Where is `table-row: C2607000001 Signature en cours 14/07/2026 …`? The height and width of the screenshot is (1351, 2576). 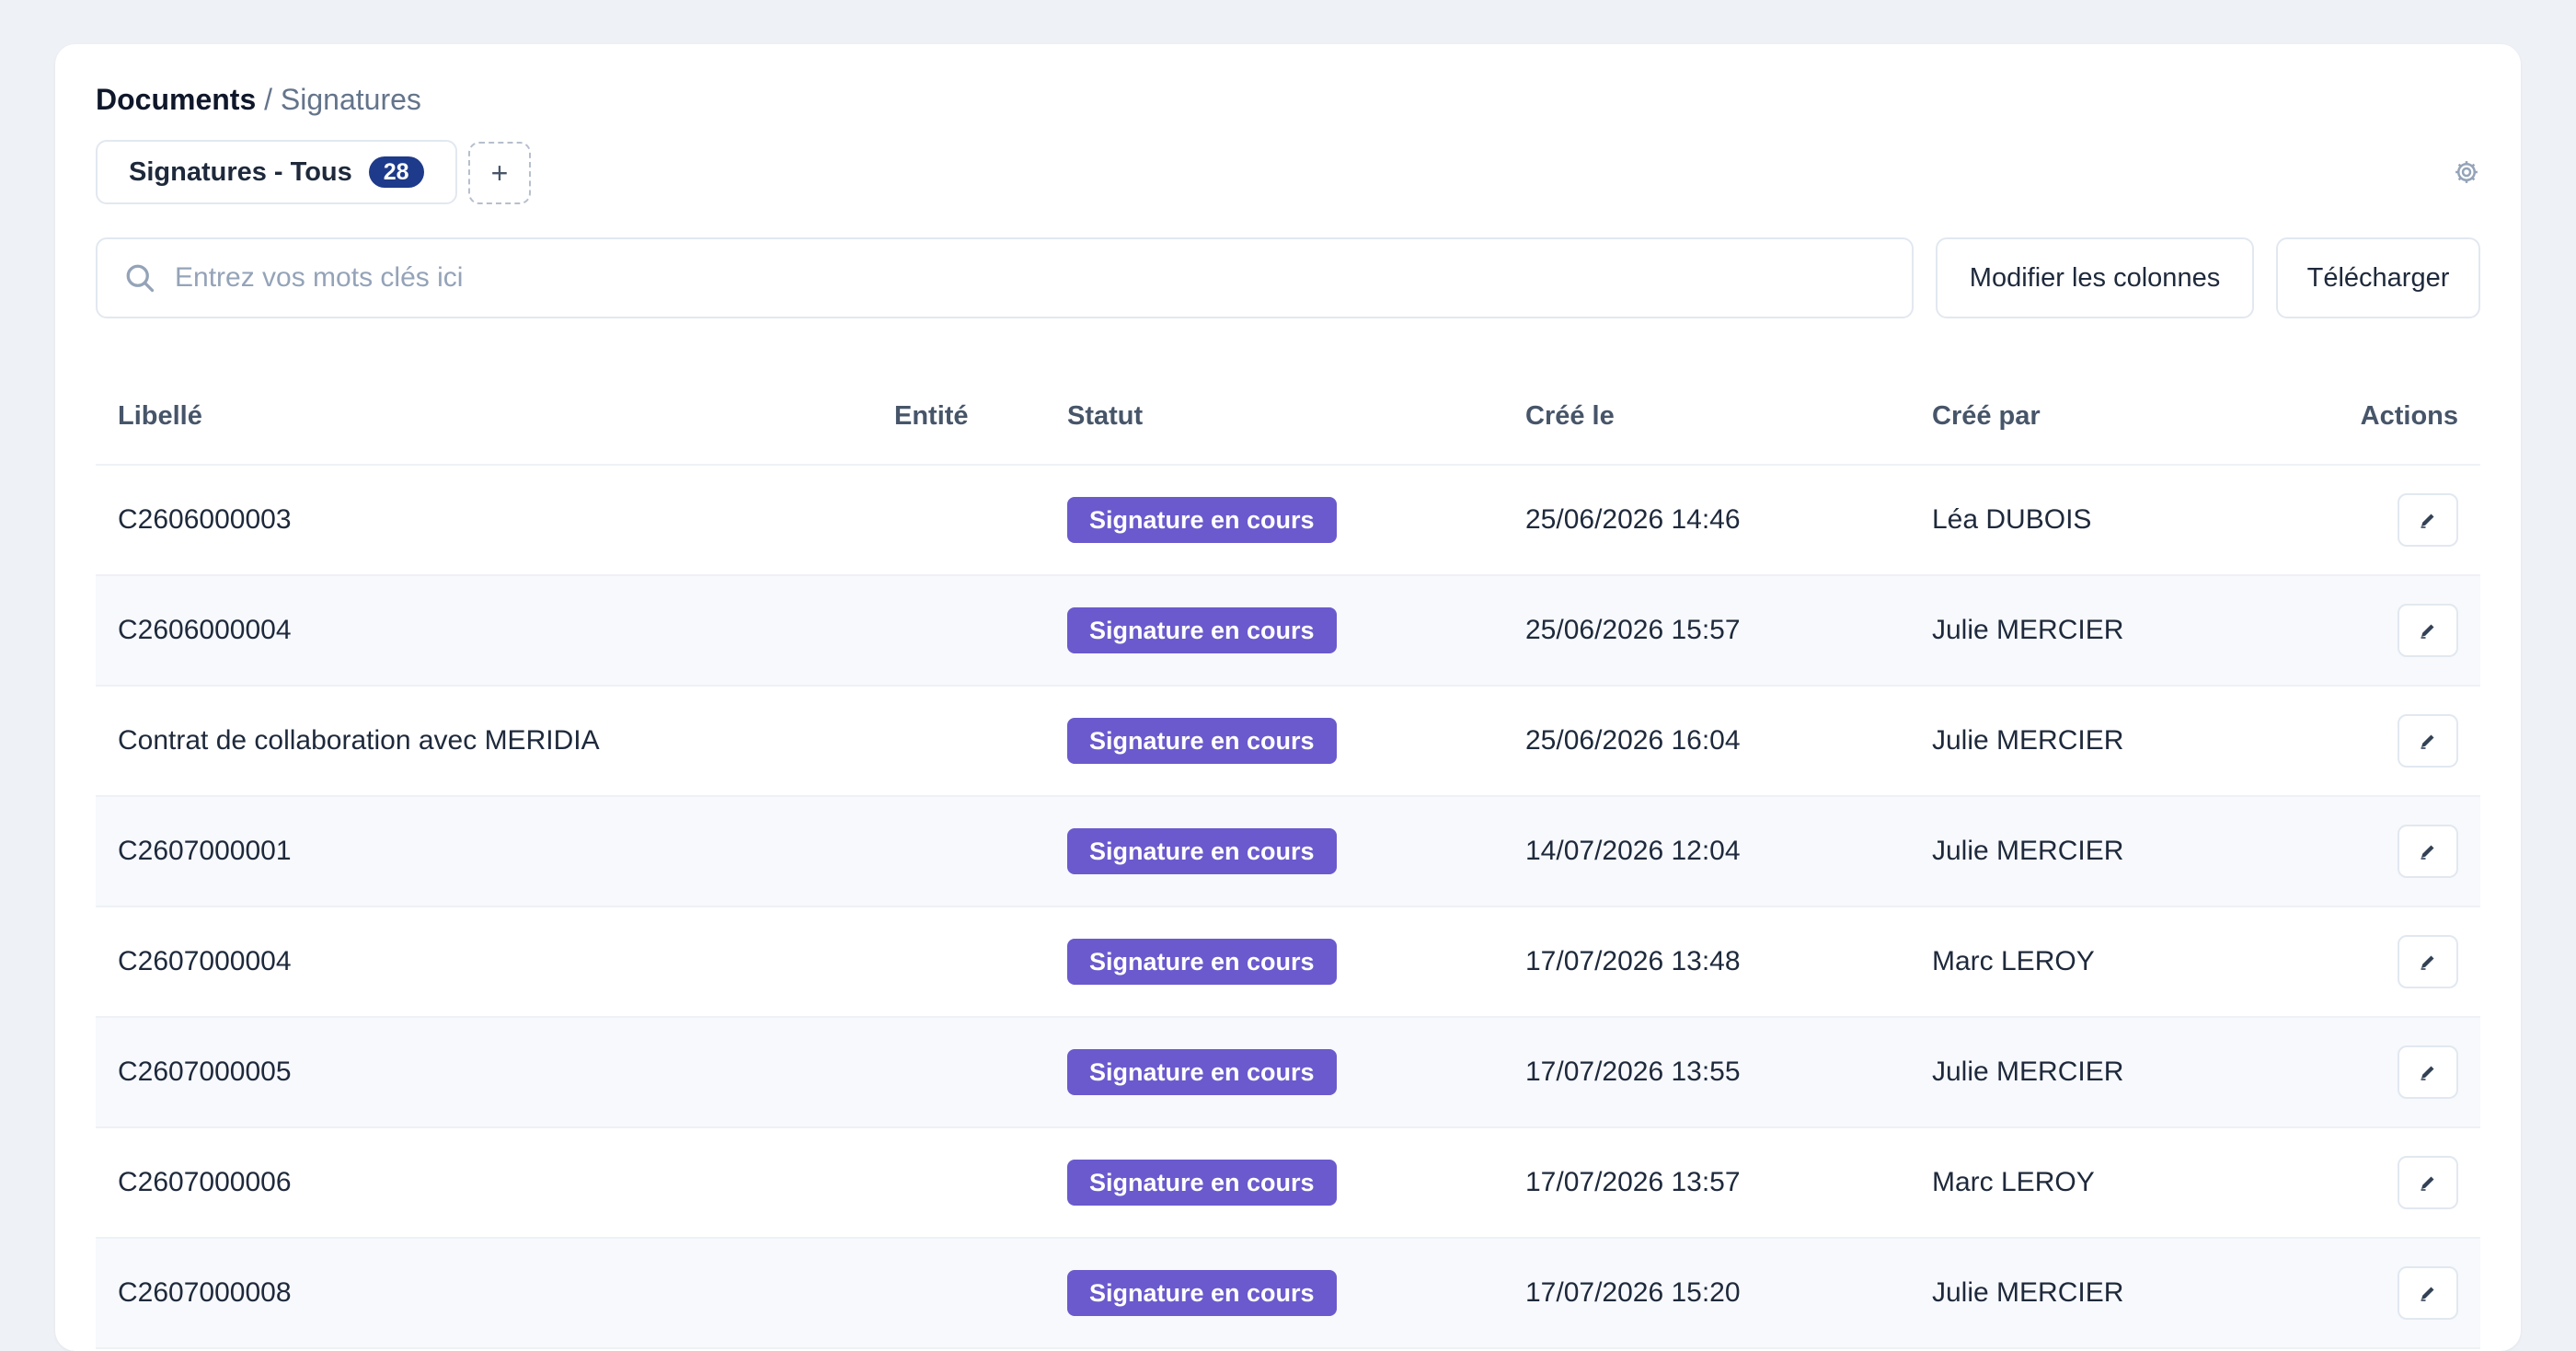
table-row: C2607000001 Signature en cours 14/07/2026 … is located at coordinates (1288, 852).